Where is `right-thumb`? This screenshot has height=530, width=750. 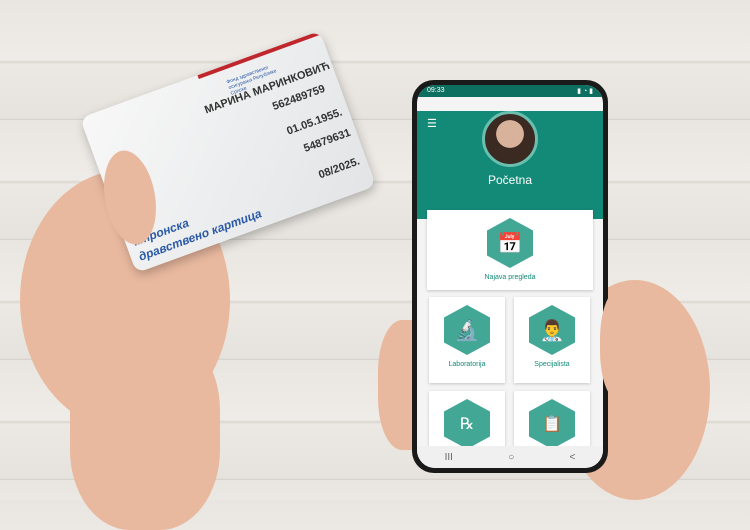
right-thumb is located at coordinates (620, 345).